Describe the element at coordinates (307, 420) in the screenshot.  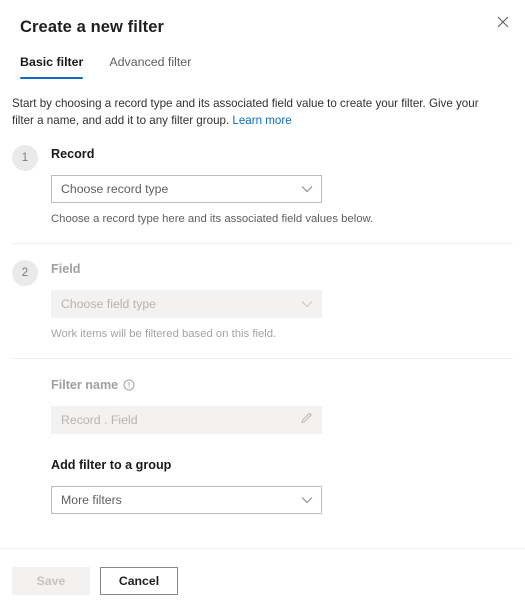
I see `pencil-icon` at that location.